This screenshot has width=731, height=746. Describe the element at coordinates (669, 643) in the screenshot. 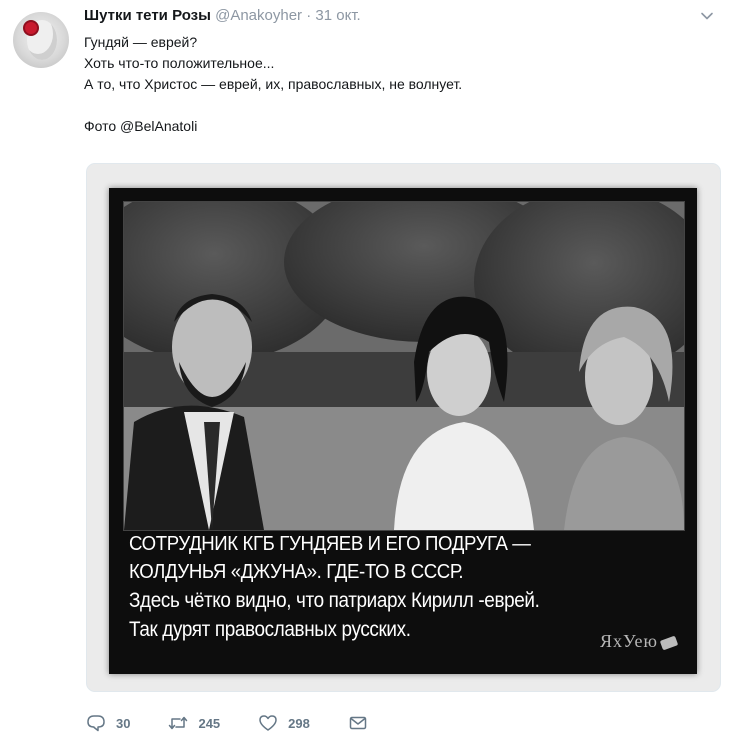

I see `tag-icon` at that location.